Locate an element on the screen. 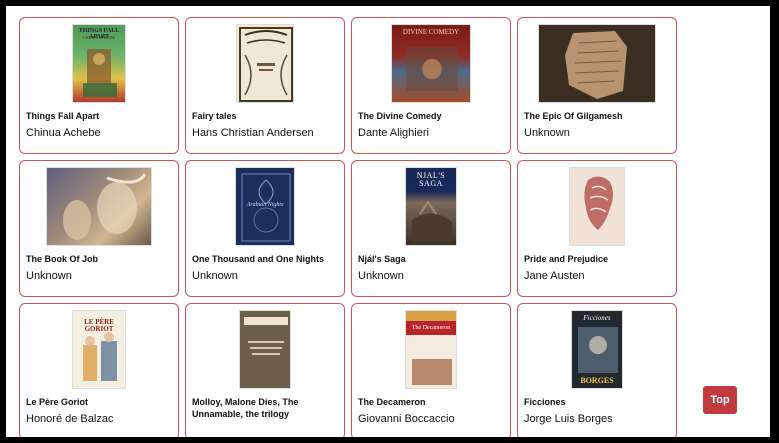 This screenshot has height=443, width=779. book-author: Jane Austen is located at coordinates (554, 276).